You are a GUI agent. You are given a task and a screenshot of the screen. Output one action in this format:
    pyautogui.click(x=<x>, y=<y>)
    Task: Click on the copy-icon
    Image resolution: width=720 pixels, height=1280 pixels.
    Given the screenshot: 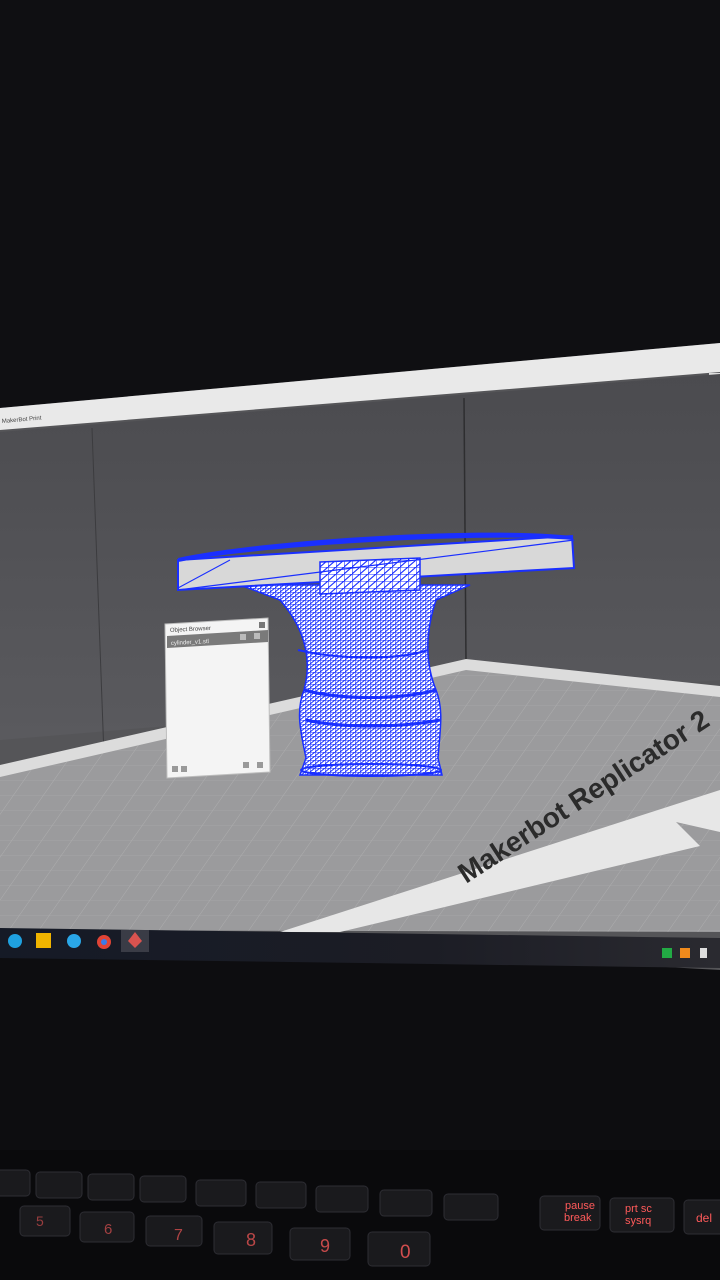 What is the action you would take?
    pyautogui.click(x=246, y=765)
    